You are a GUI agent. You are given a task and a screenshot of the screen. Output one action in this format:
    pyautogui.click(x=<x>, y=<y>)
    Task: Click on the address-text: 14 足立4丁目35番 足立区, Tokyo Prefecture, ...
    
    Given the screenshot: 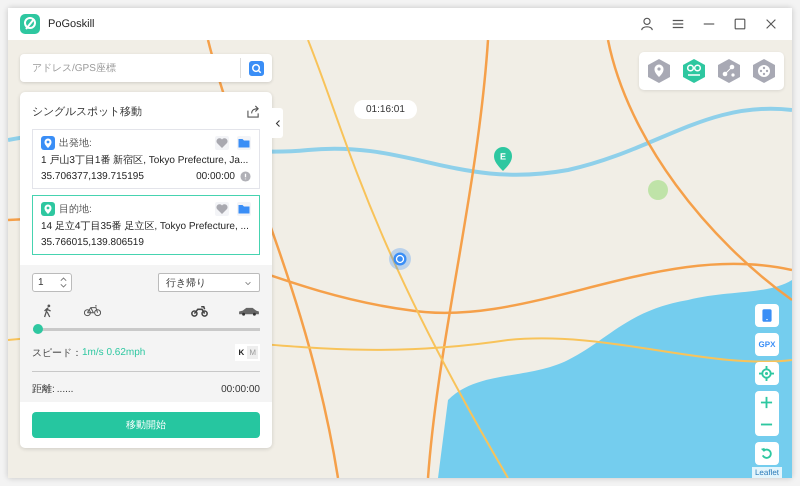 What is the action you would take?
    pyautogui.click(x=145, y=226)
    